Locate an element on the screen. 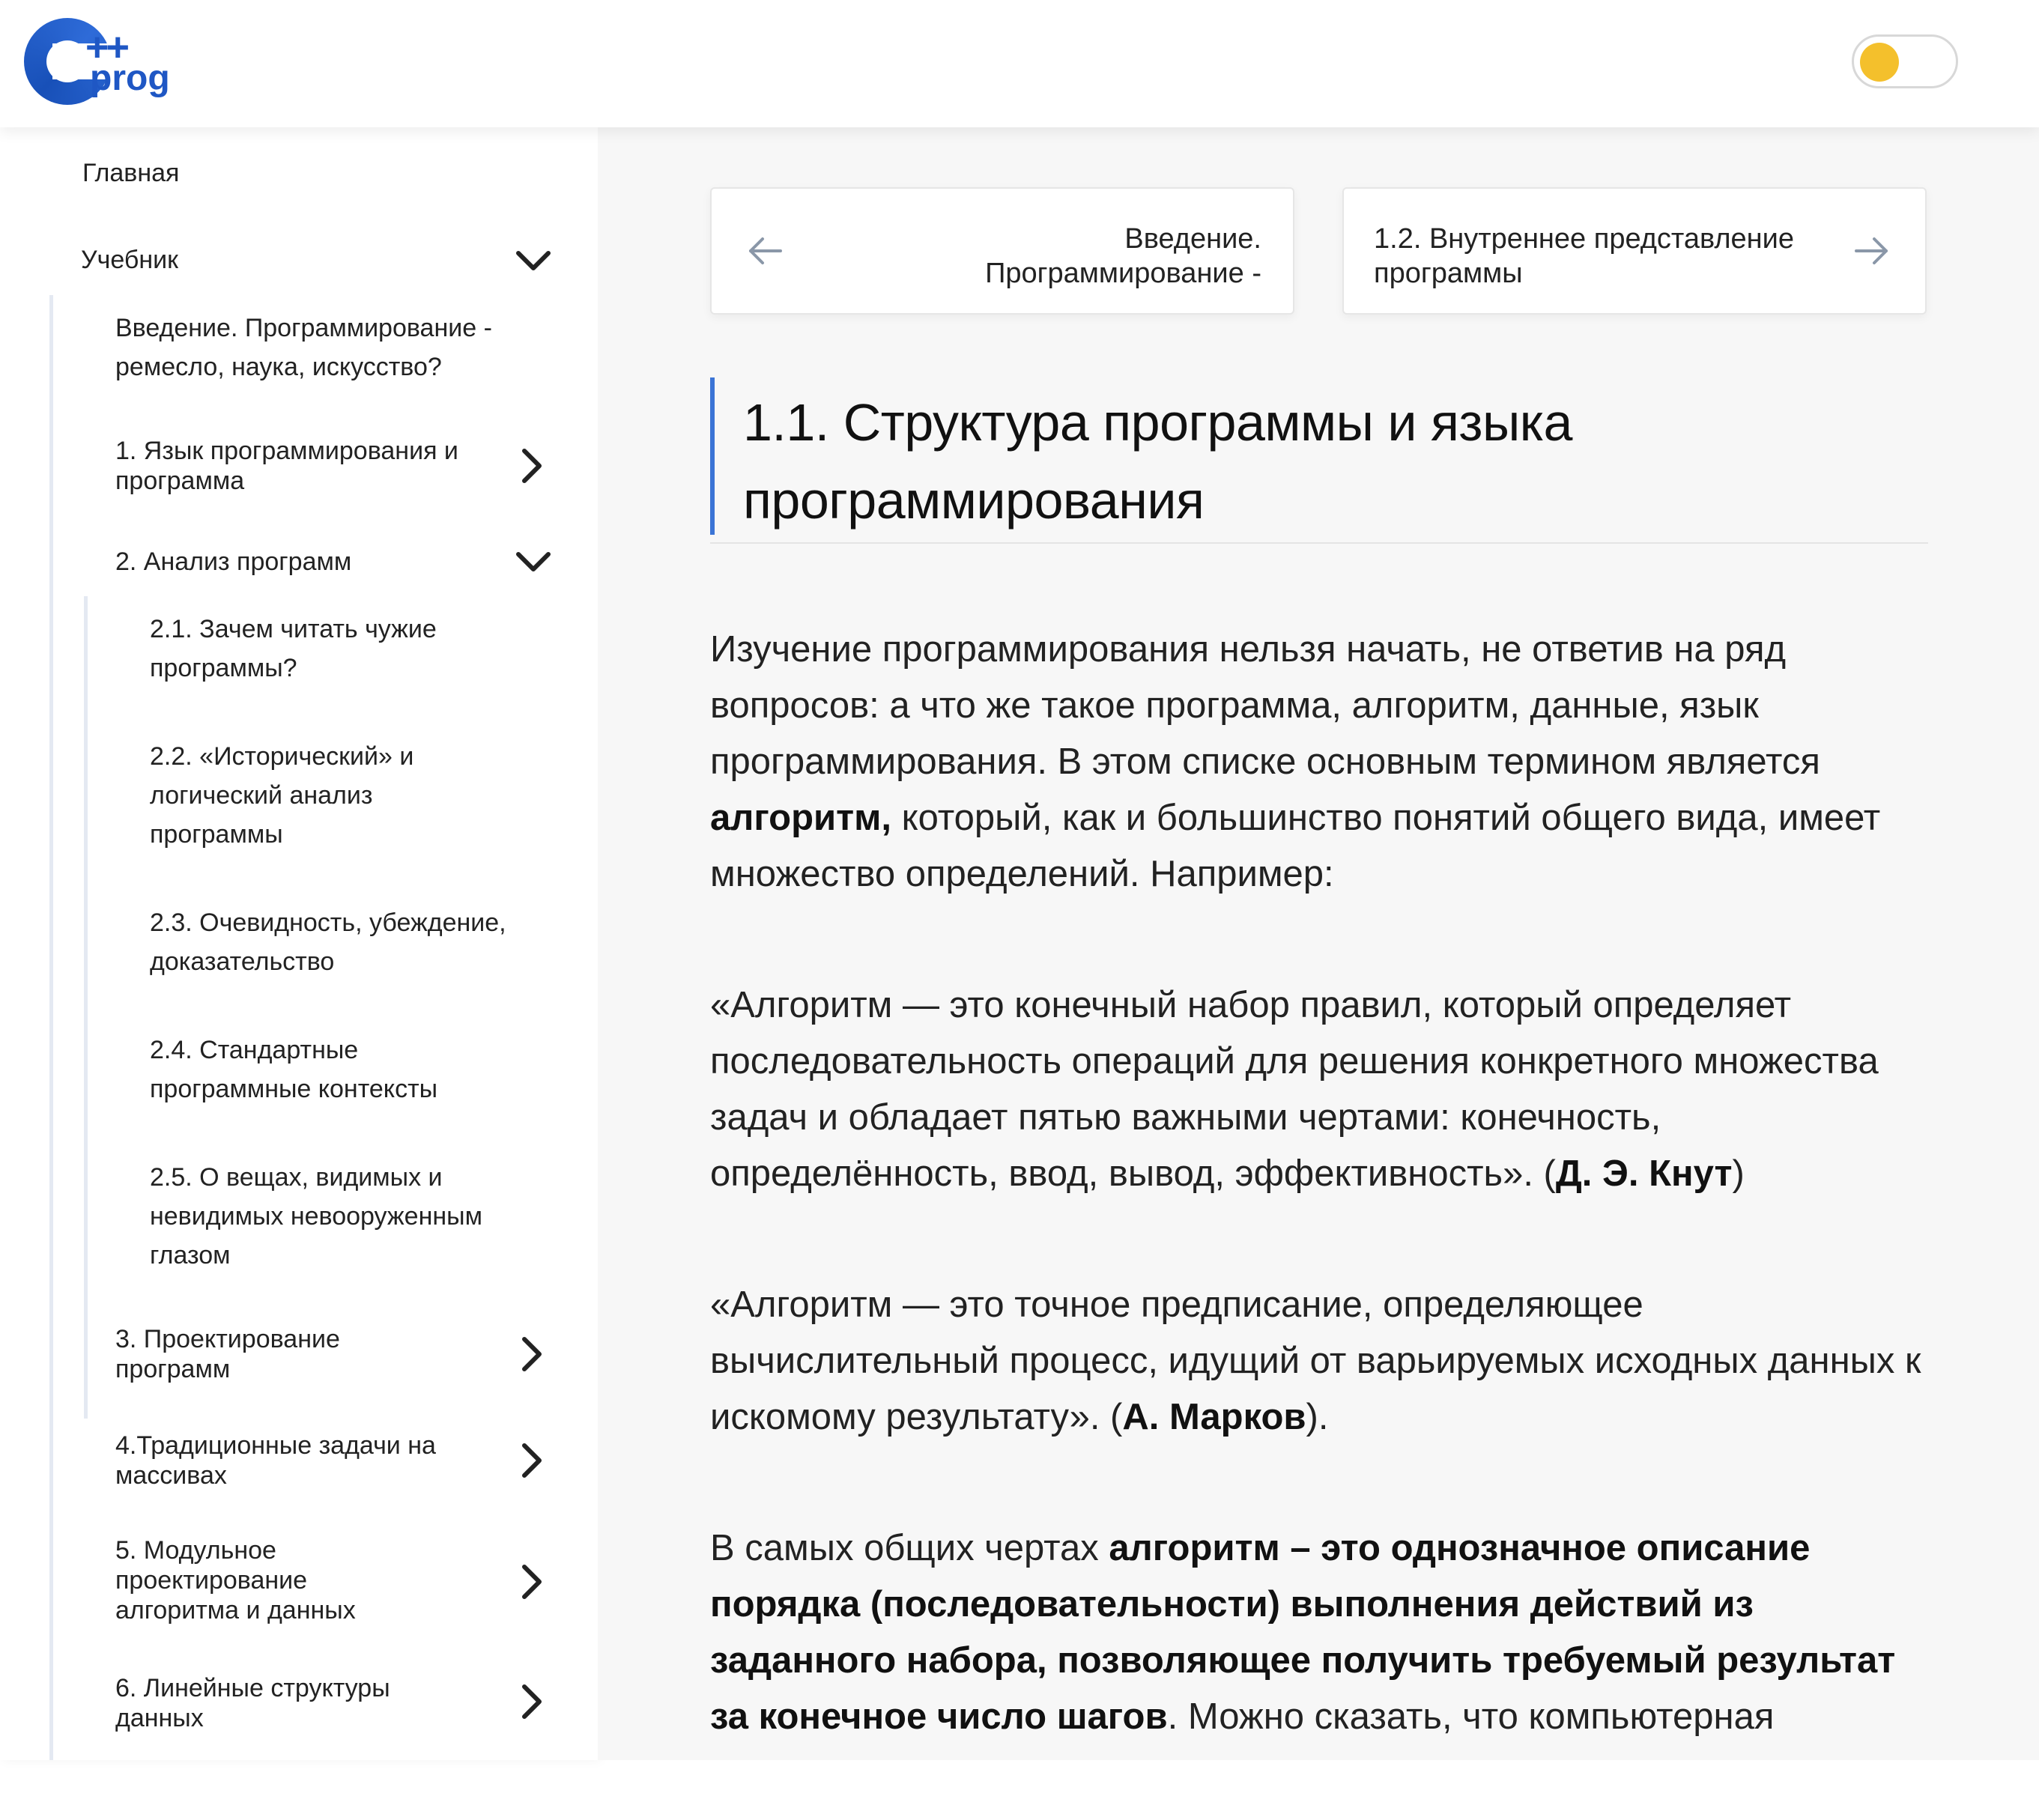 Image resolution: width=2039 pixels, height=1820 pixels. sidebar-item-home: Главная is located at coordinates (131, 173).